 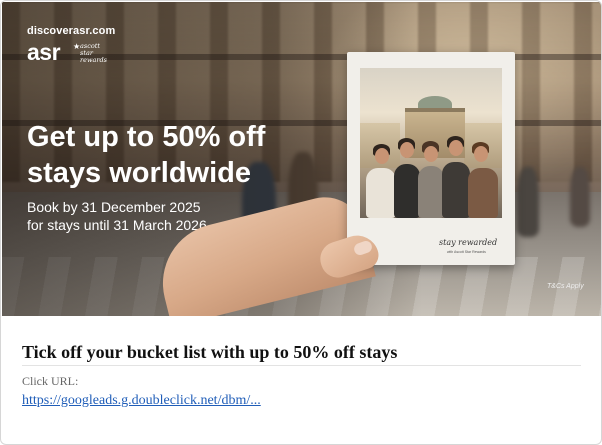 I want to click on polaroid-subcaption: with Ascott Star Rewards, so click(x=466, y=252).